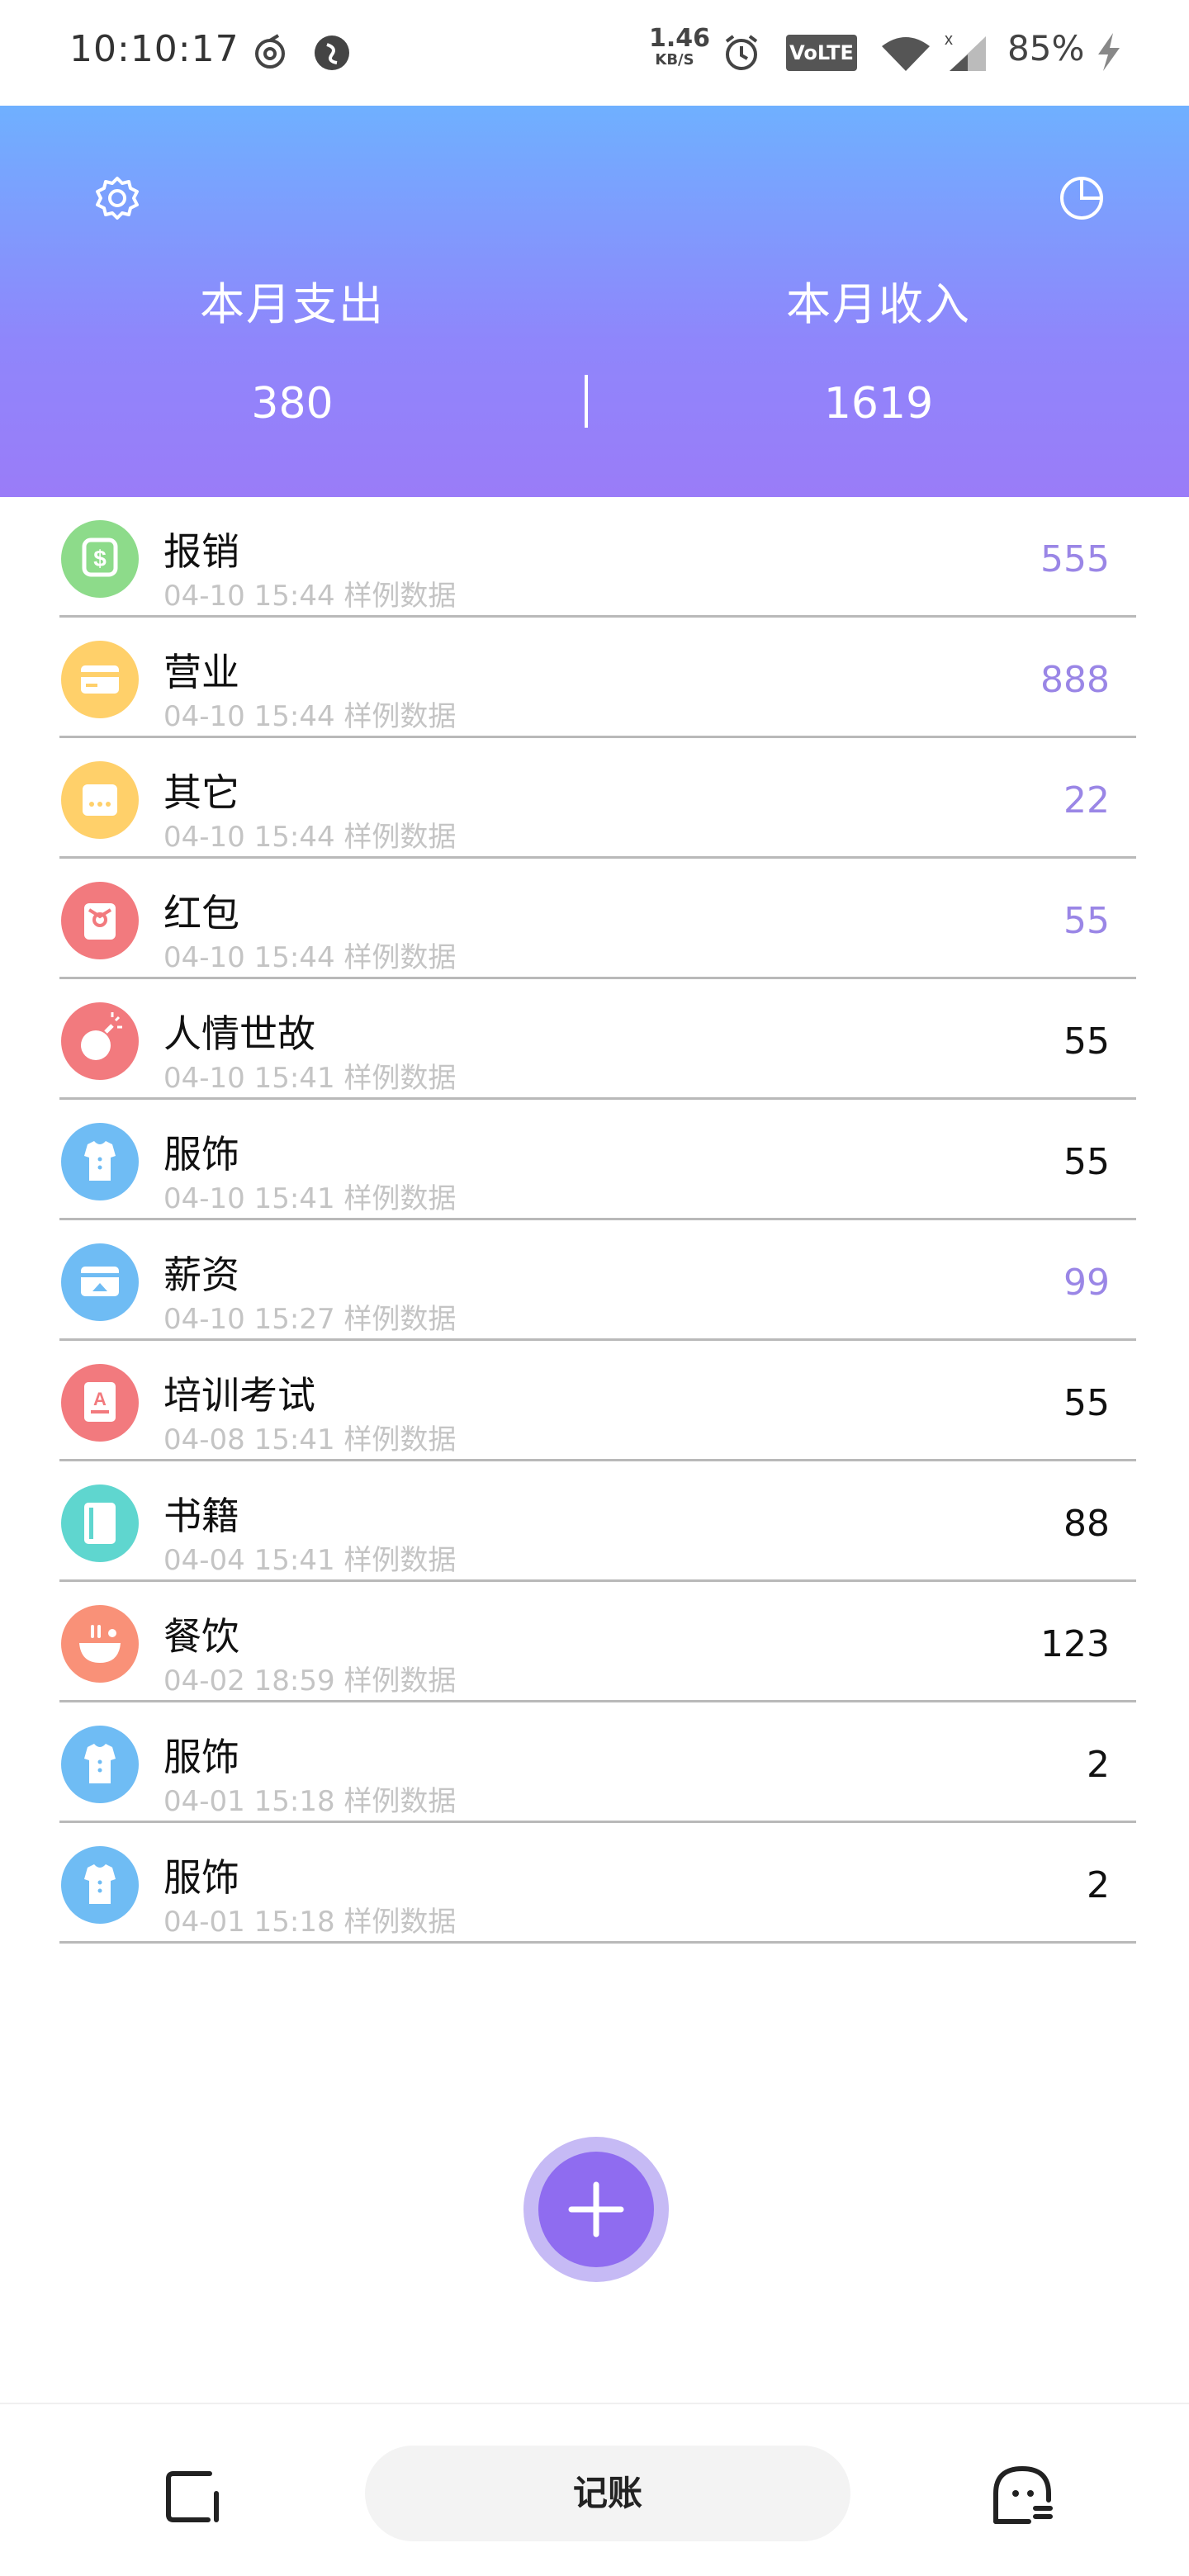 This screenshot has width=1189, height=2576. I want to click on record-category: 报销, so click(201, 551).